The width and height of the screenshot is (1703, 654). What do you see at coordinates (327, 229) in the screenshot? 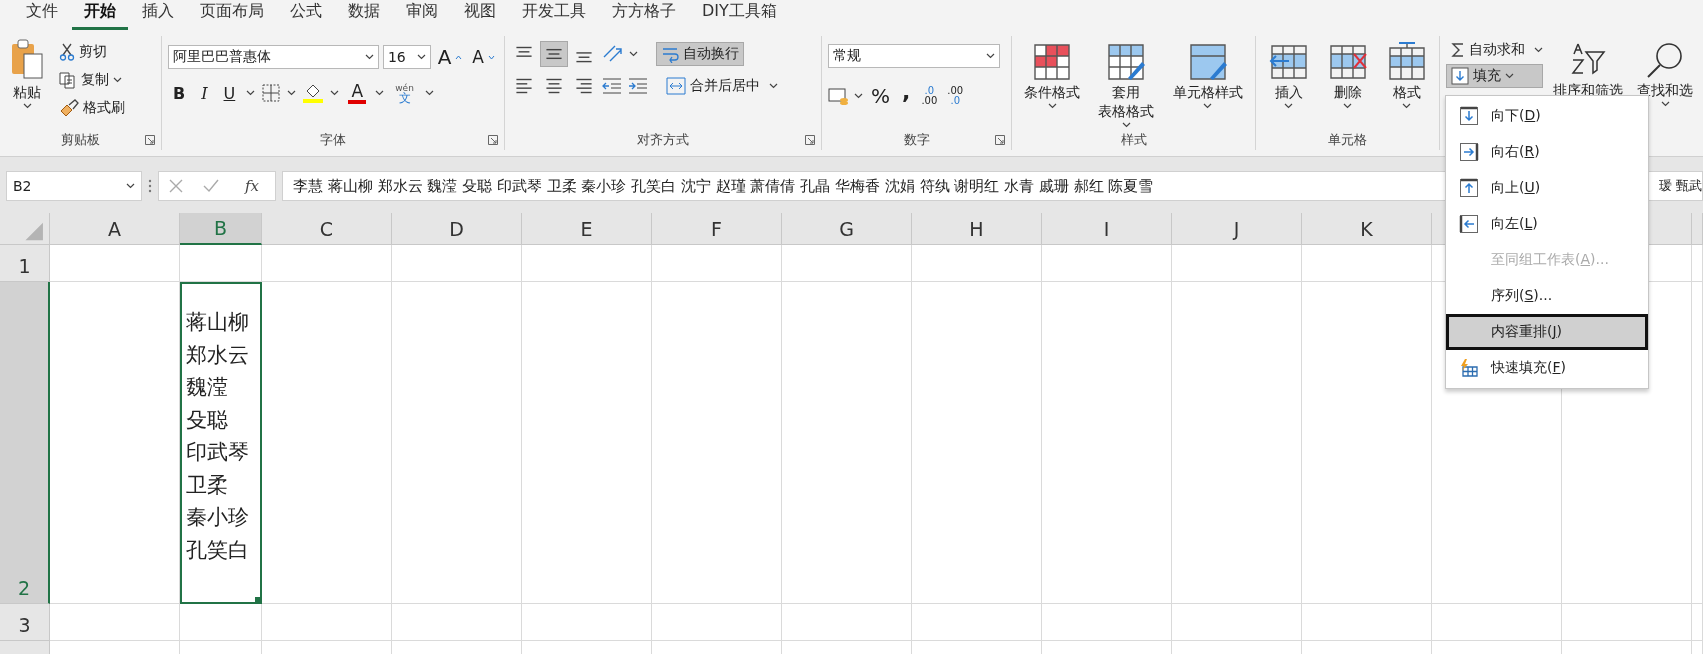
I see `column-header: C` at bounding box center [327, 229].